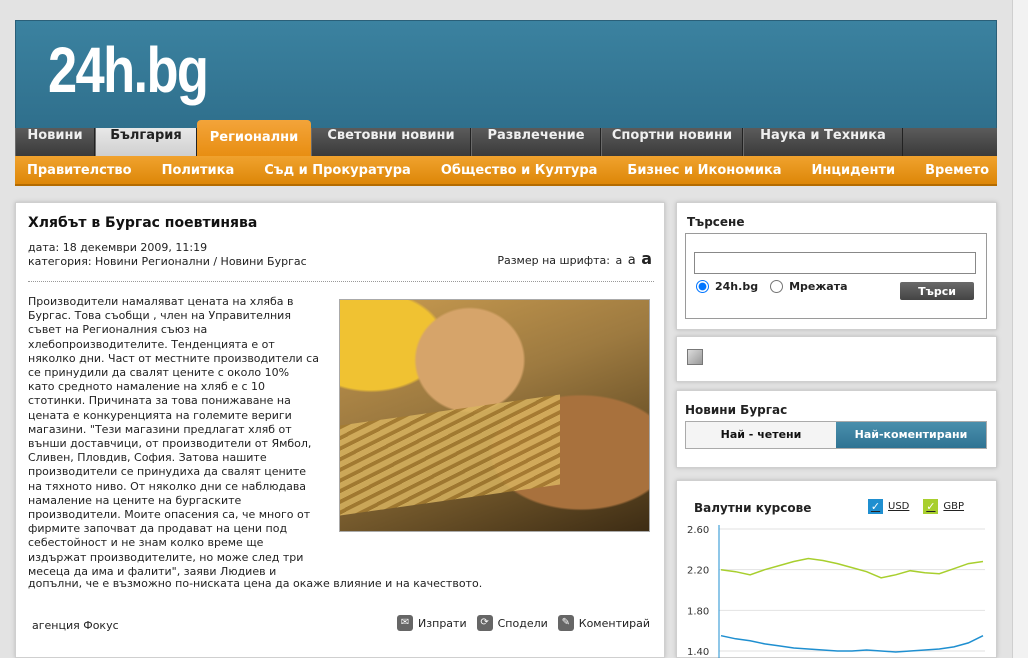 This screenshot has height=658, width=1028. Describe the element at coordinates (75, 625) in the screenshot. I see `article-source: агенция Фокус` at that location.